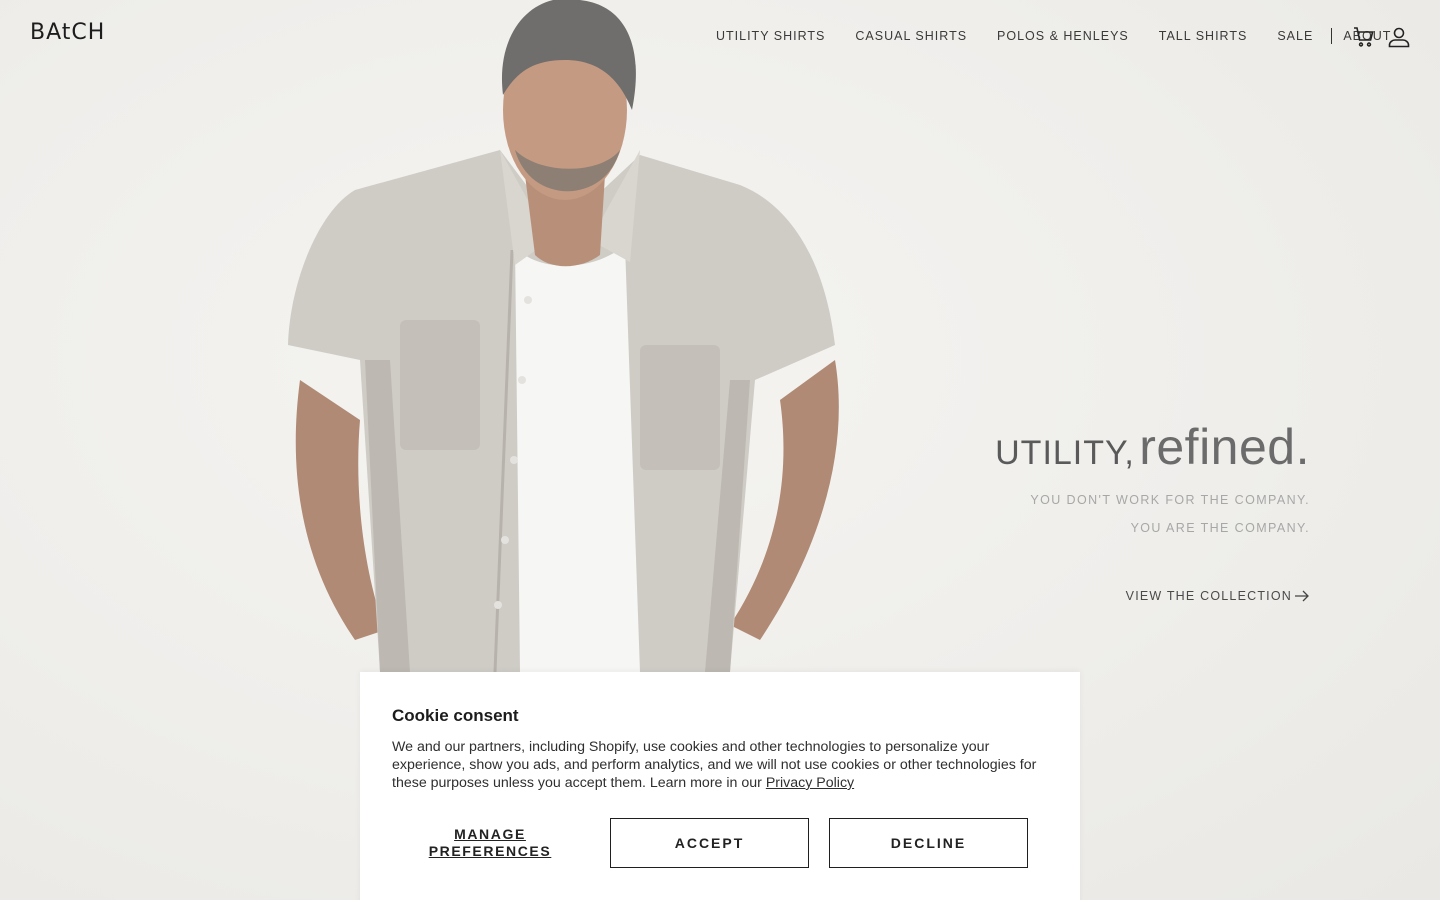 Image resolution: width=1440 pixels, height=900 pixels. Describe the element at coordinates (1220, 528) in the screenshot. I see `tagline-line-2: YOU ARE THE COMPANY.` at that location.